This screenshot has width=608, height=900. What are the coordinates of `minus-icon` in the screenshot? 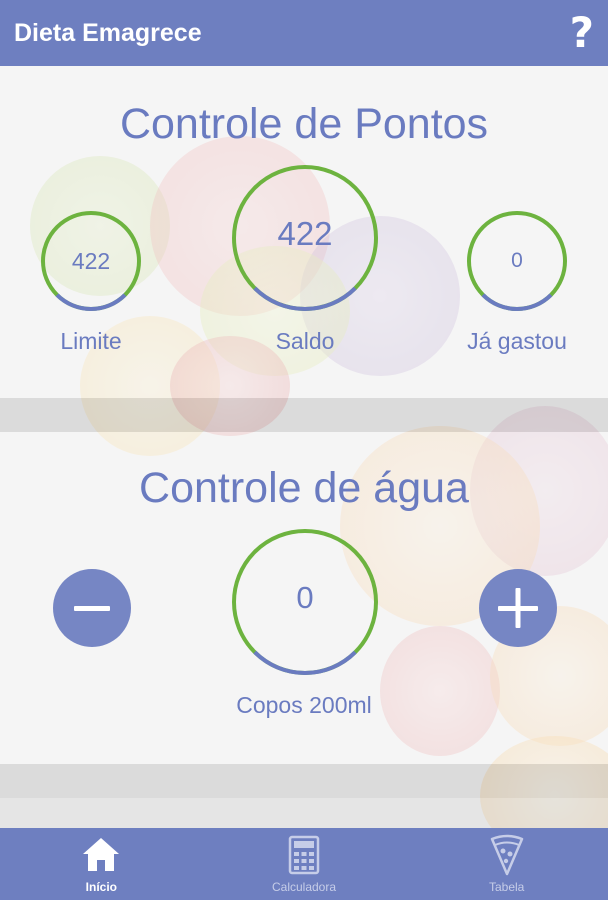 It's located at (92, 608).